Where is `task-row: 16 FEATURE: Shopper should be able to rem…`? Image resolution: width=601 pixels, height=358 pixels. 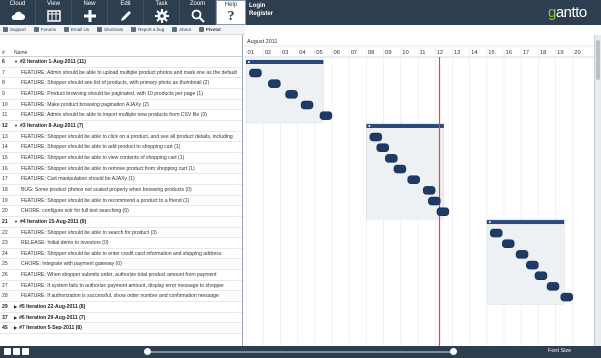
task-row: 16 FEATURE: Shopper should be able to rem… is located at coordinates (121, 169).